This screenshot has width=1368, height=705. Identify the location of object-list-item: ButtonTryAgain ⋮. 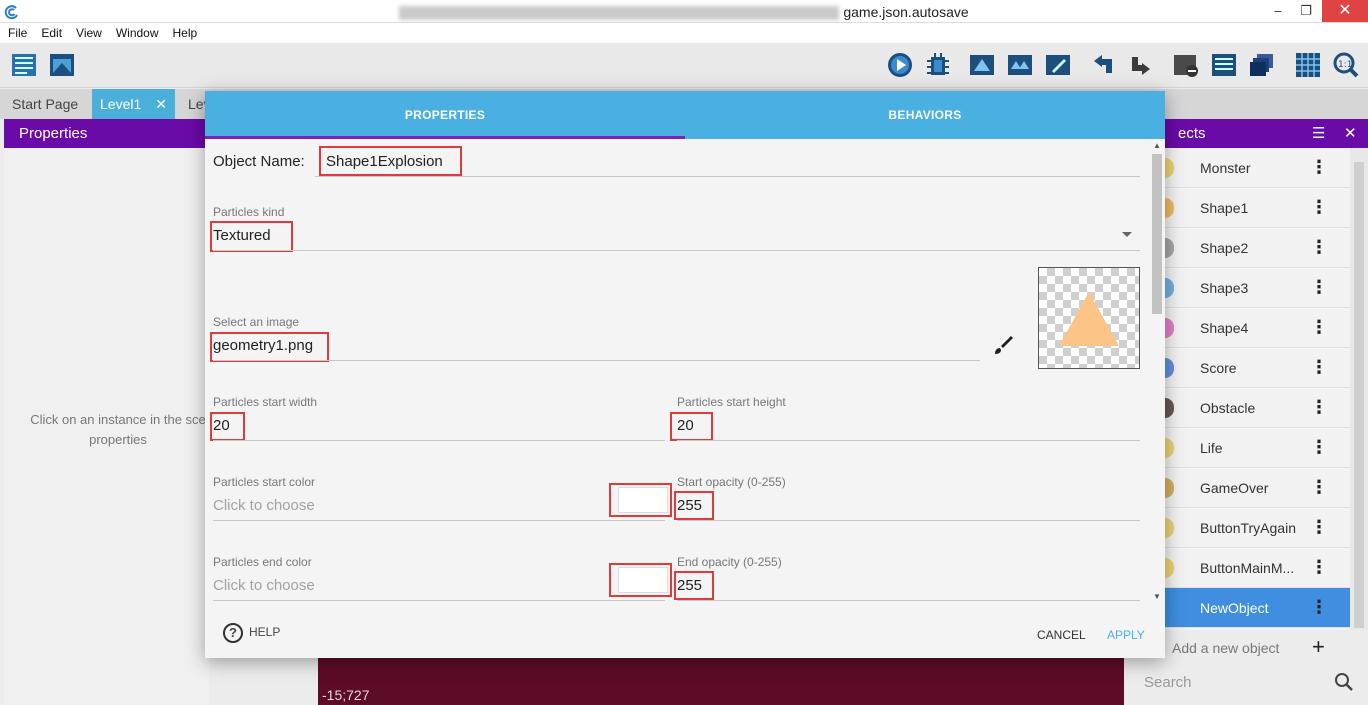
(1250, 528).